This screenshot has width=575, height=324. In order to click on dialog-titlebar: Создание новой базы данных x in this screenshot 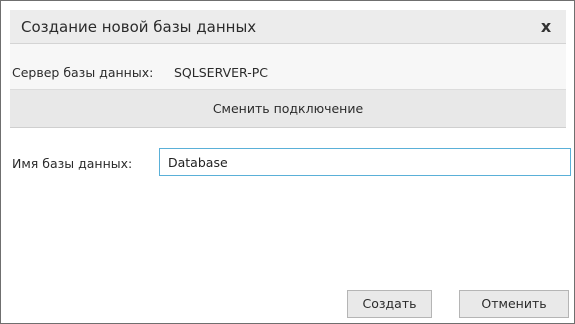, I will do `click(288, 27)`.